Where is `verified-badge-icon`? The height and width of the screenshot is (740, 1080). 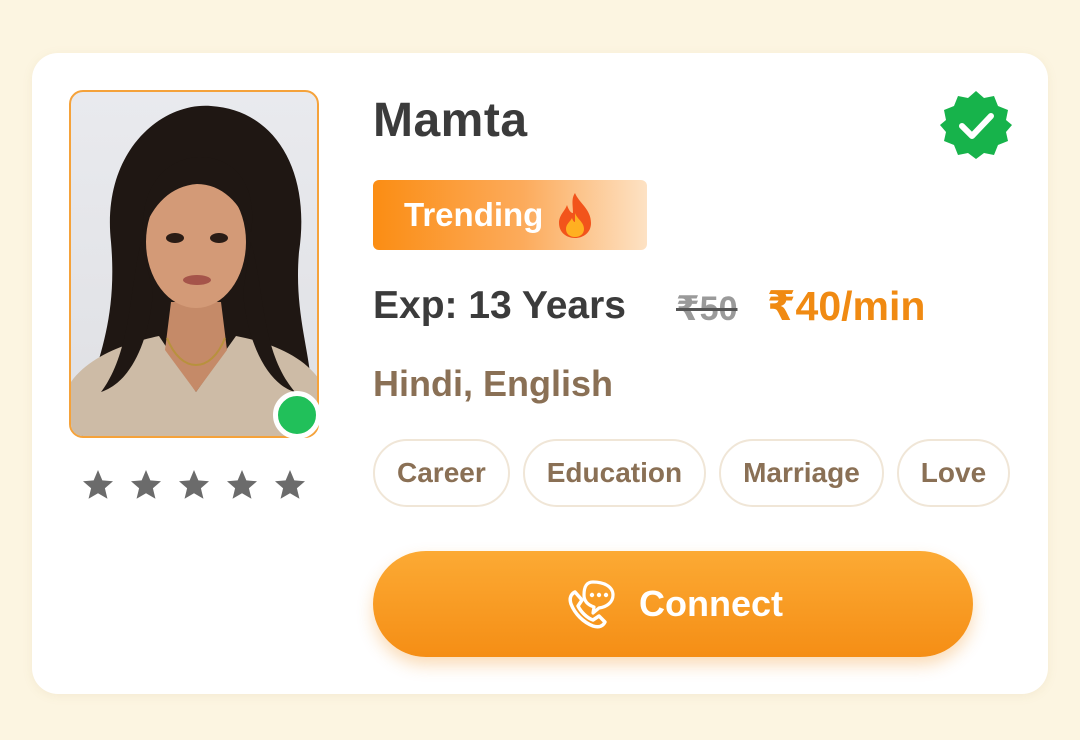
verified-badge-icon is located at coordinates (976, 125).